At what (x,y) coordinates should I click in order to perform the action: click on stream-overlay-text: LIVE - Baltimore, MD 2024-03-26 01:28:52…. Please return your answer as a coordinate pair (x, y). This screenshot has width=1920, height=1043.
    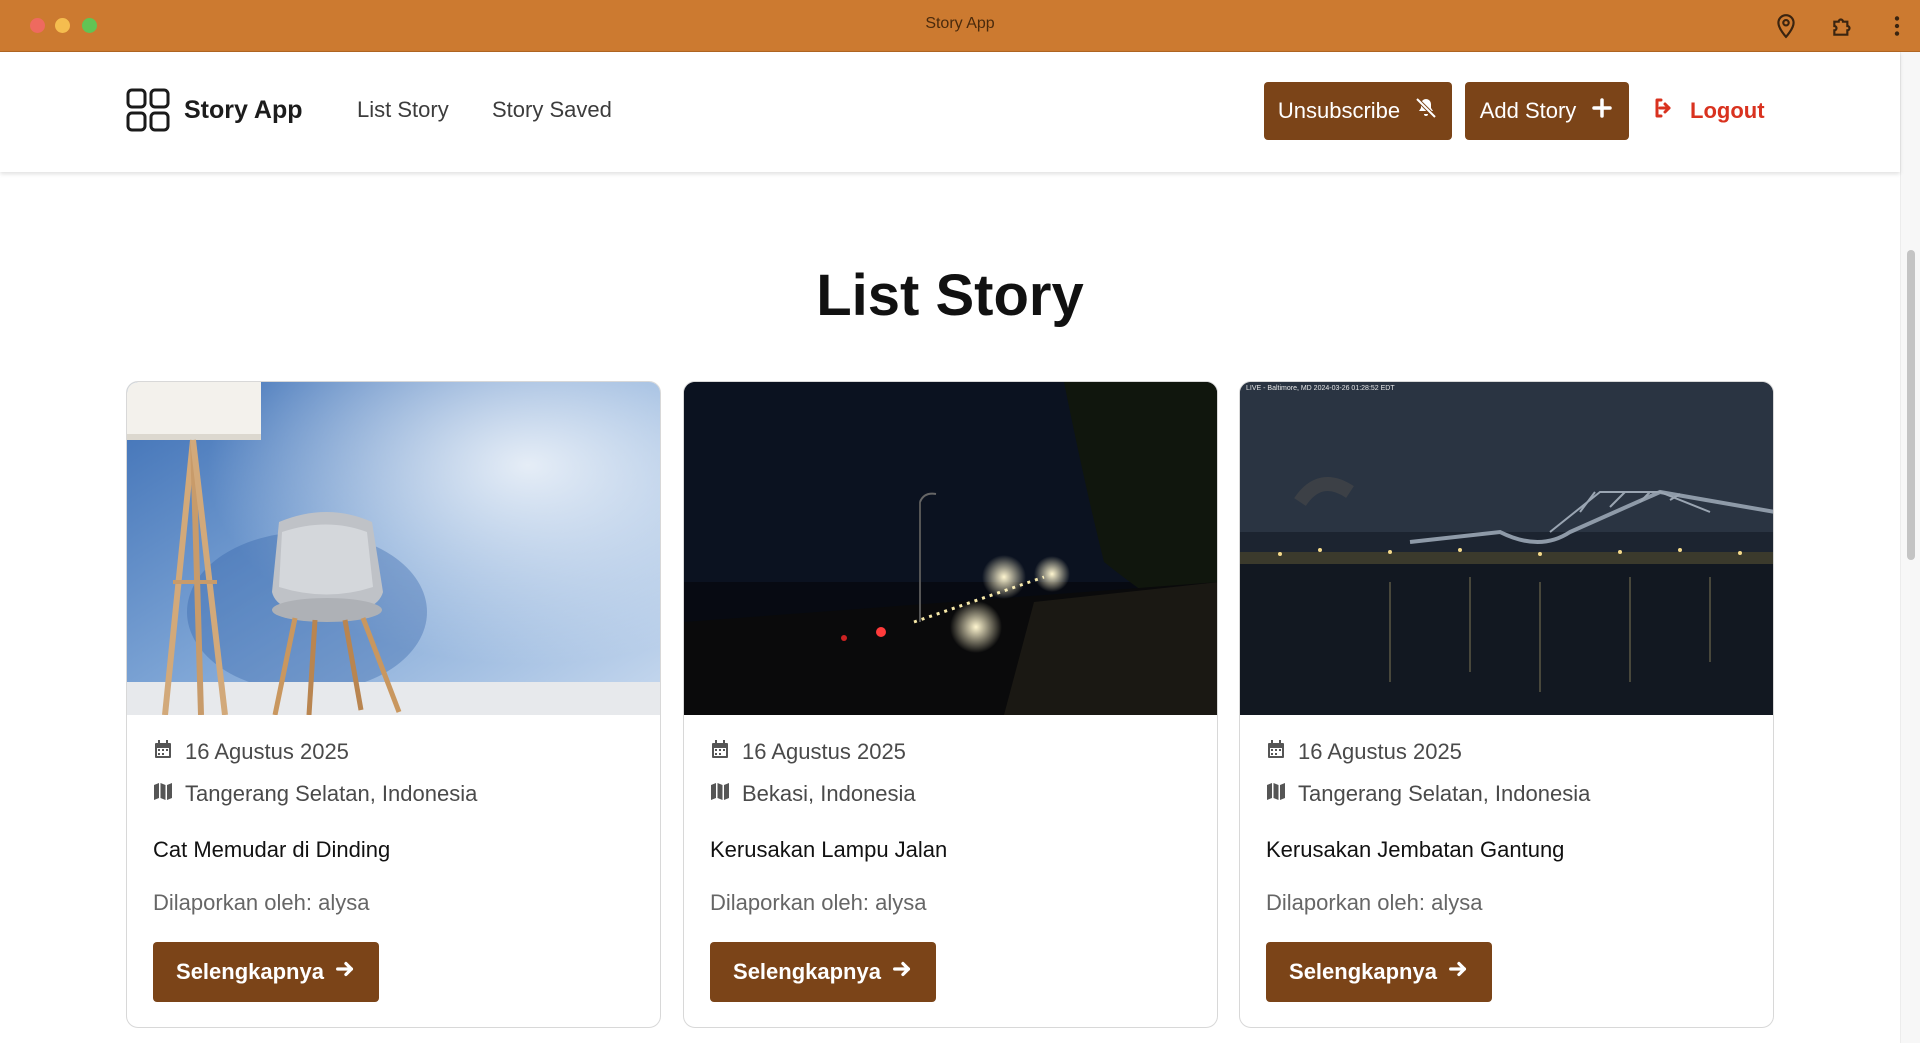
    Looking at the image, I should click on (1320, 388).